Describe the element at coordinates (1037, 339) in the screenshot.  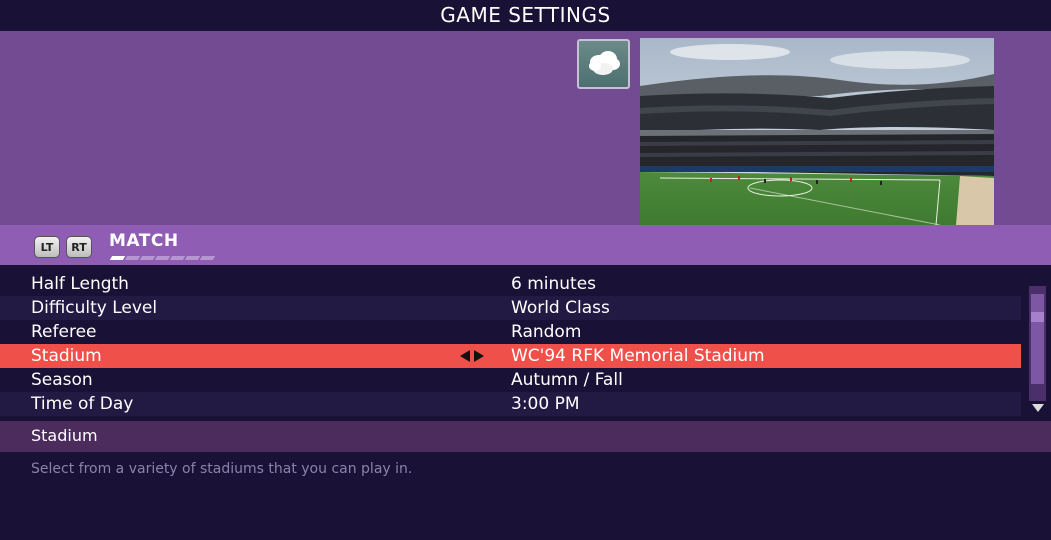
I see `scroll-thumb` at that location.